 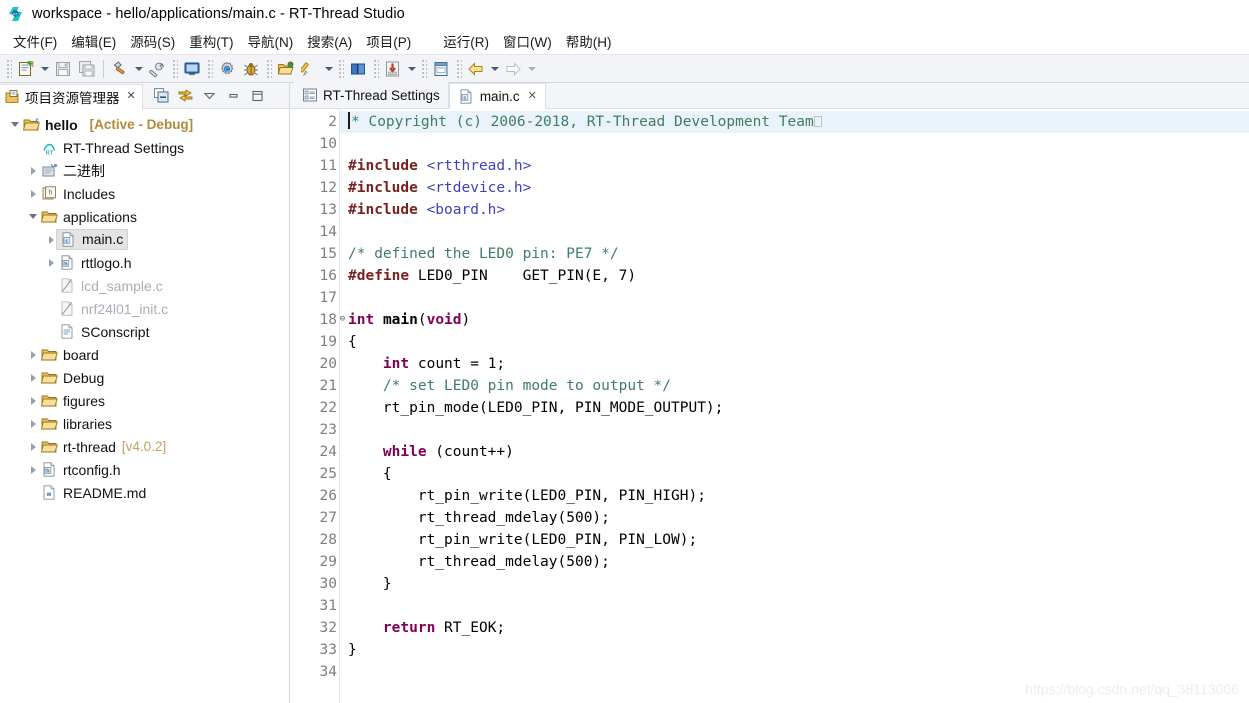 What do you see at coordinates (798, 452) in the screenshot?
I see `code-line: while (count++)` at bounding box center [798, 452].